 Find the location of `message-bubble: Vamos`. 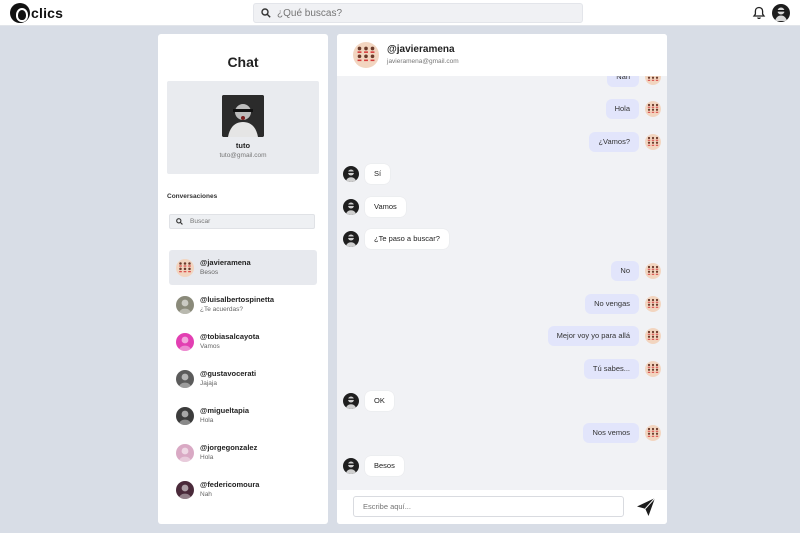

message-bubble: Vamos is located at coordinates (385, 206).